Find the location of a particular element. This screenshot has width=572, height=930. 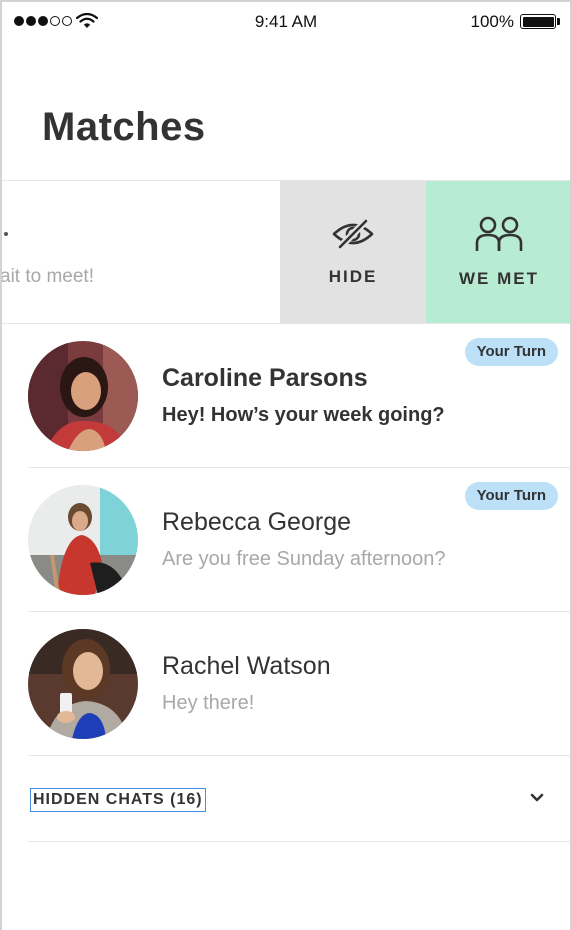

two-people-icon is located at coordinates (499, 236).